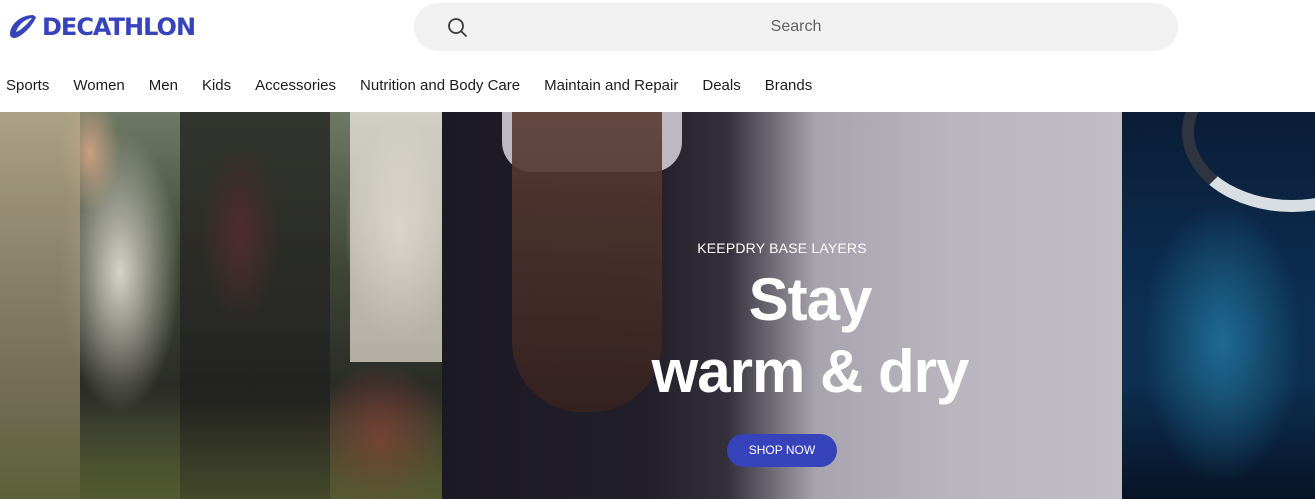 This screenshot has width=1315, height=499. I want to click on hero-headline-line1: Stay, so click(810, 299).